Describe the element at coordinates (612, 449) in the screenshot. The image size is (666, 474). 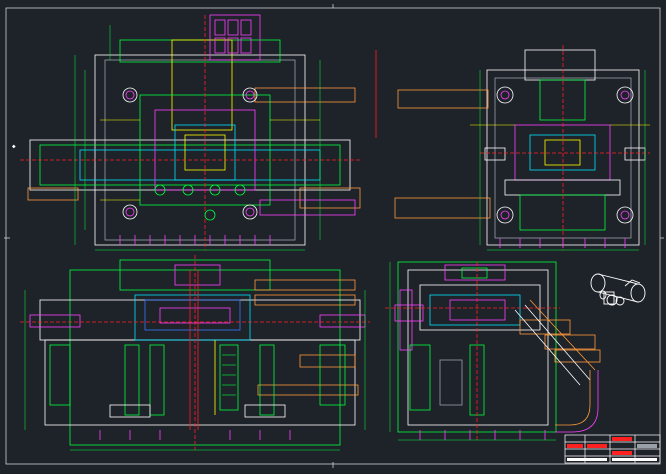
I see `title-block` at that location.